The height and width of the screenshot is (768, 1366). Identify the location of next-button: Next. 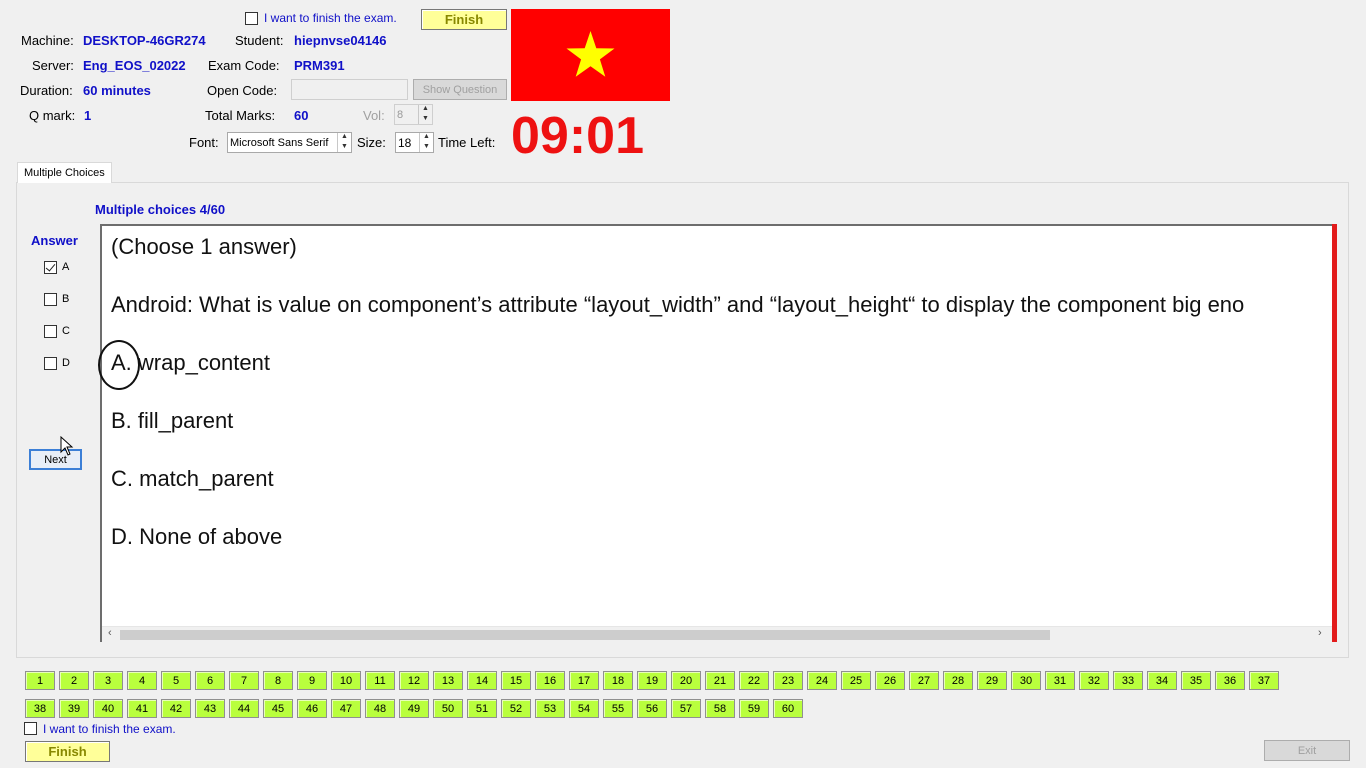
(55, 459).